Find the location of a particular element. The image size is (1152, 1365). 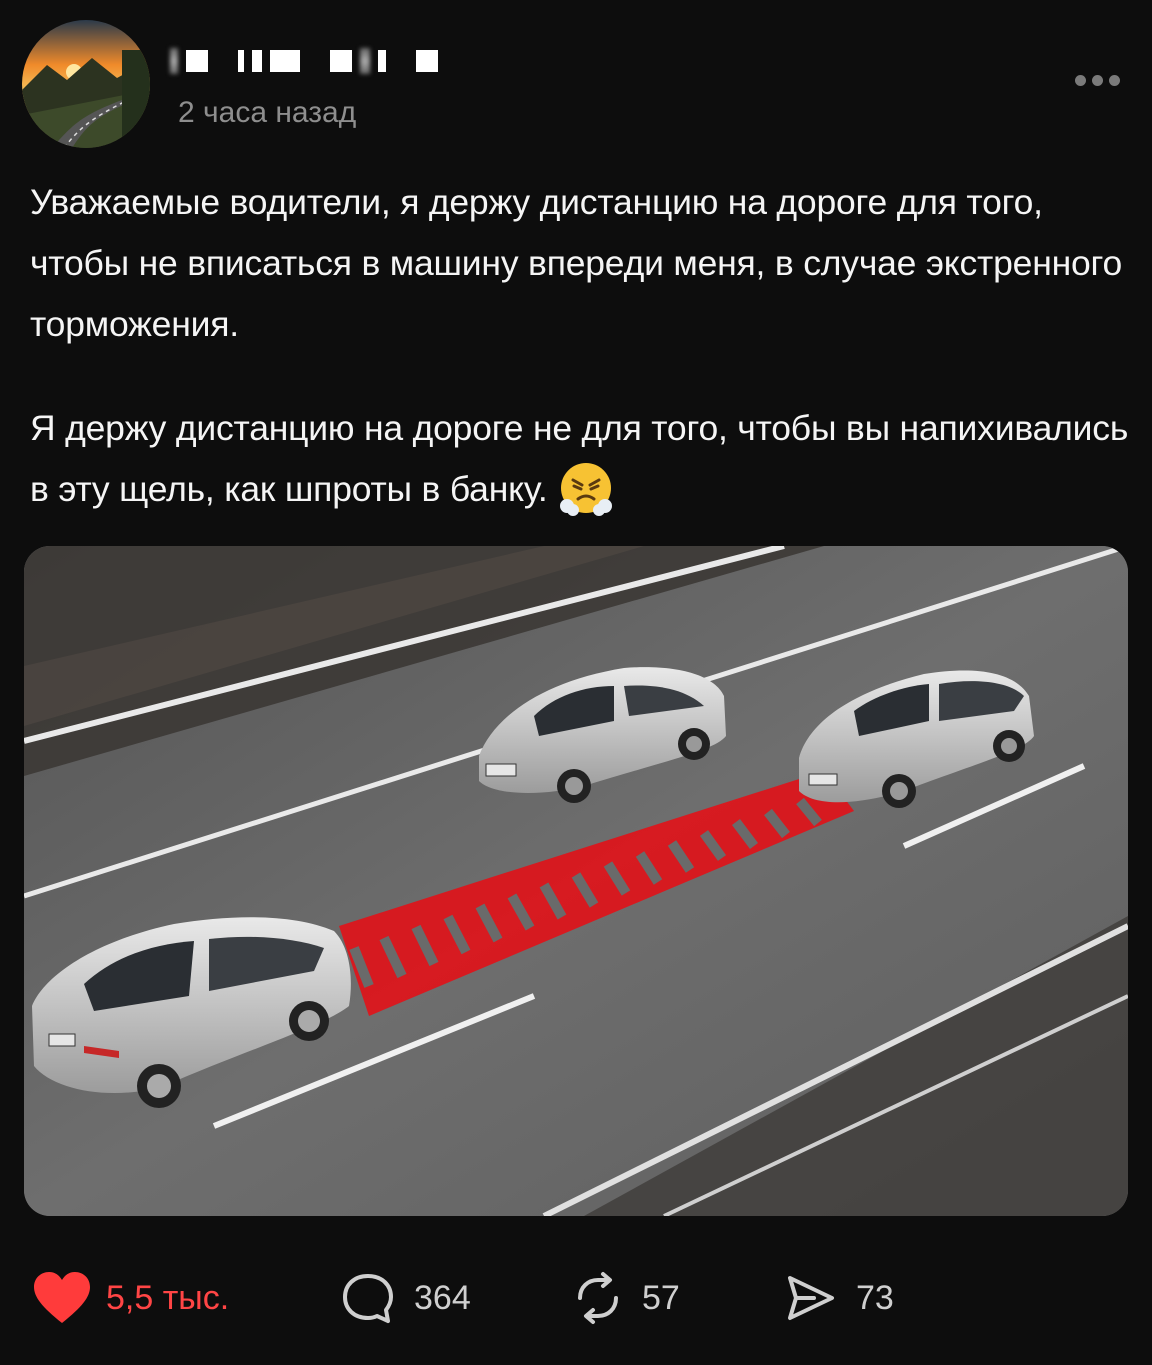

author-avatar is located at coordinates (86, 84).